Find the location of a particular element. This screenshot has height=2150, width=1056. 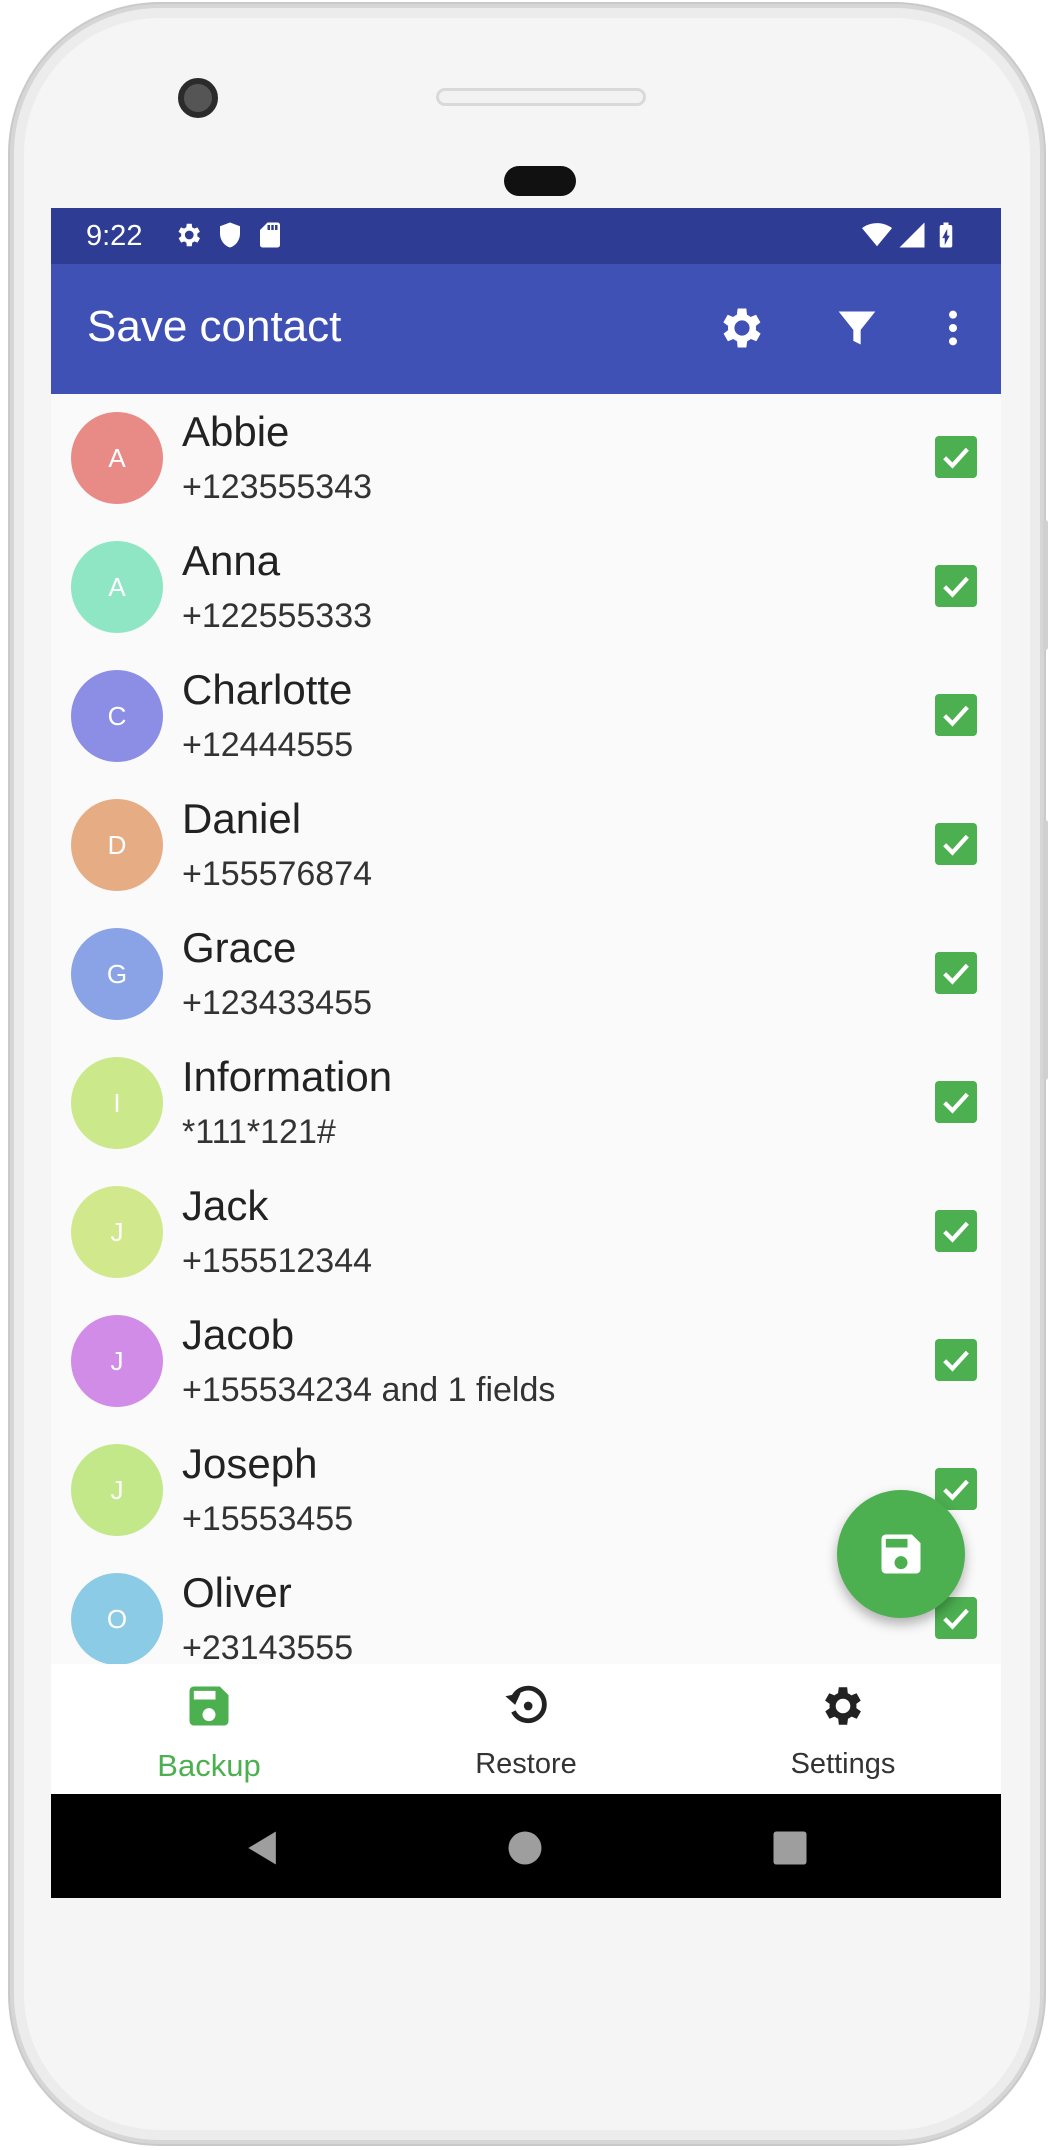

restore-icon is located at coordinates (526, 1706).